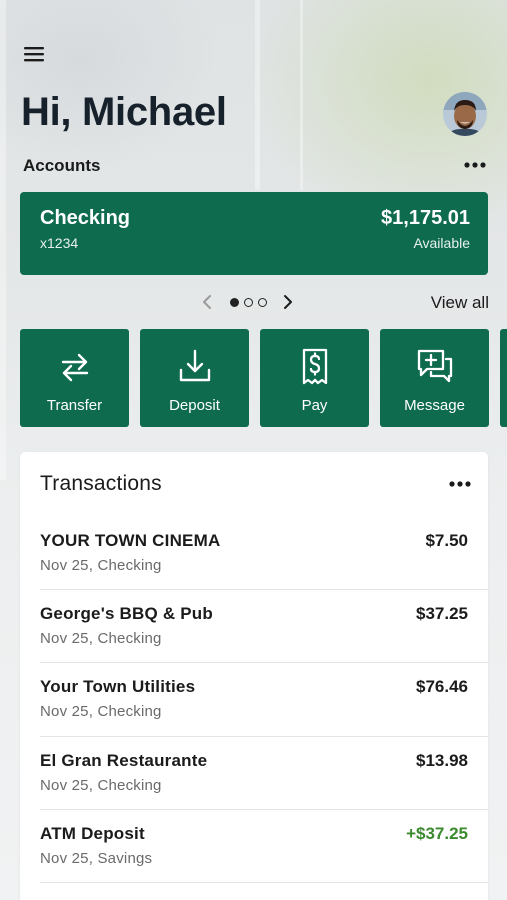  Describe the element at coordinates (442, 613) in the screenshot. I see `transaction-amount: $37.25` at that location.